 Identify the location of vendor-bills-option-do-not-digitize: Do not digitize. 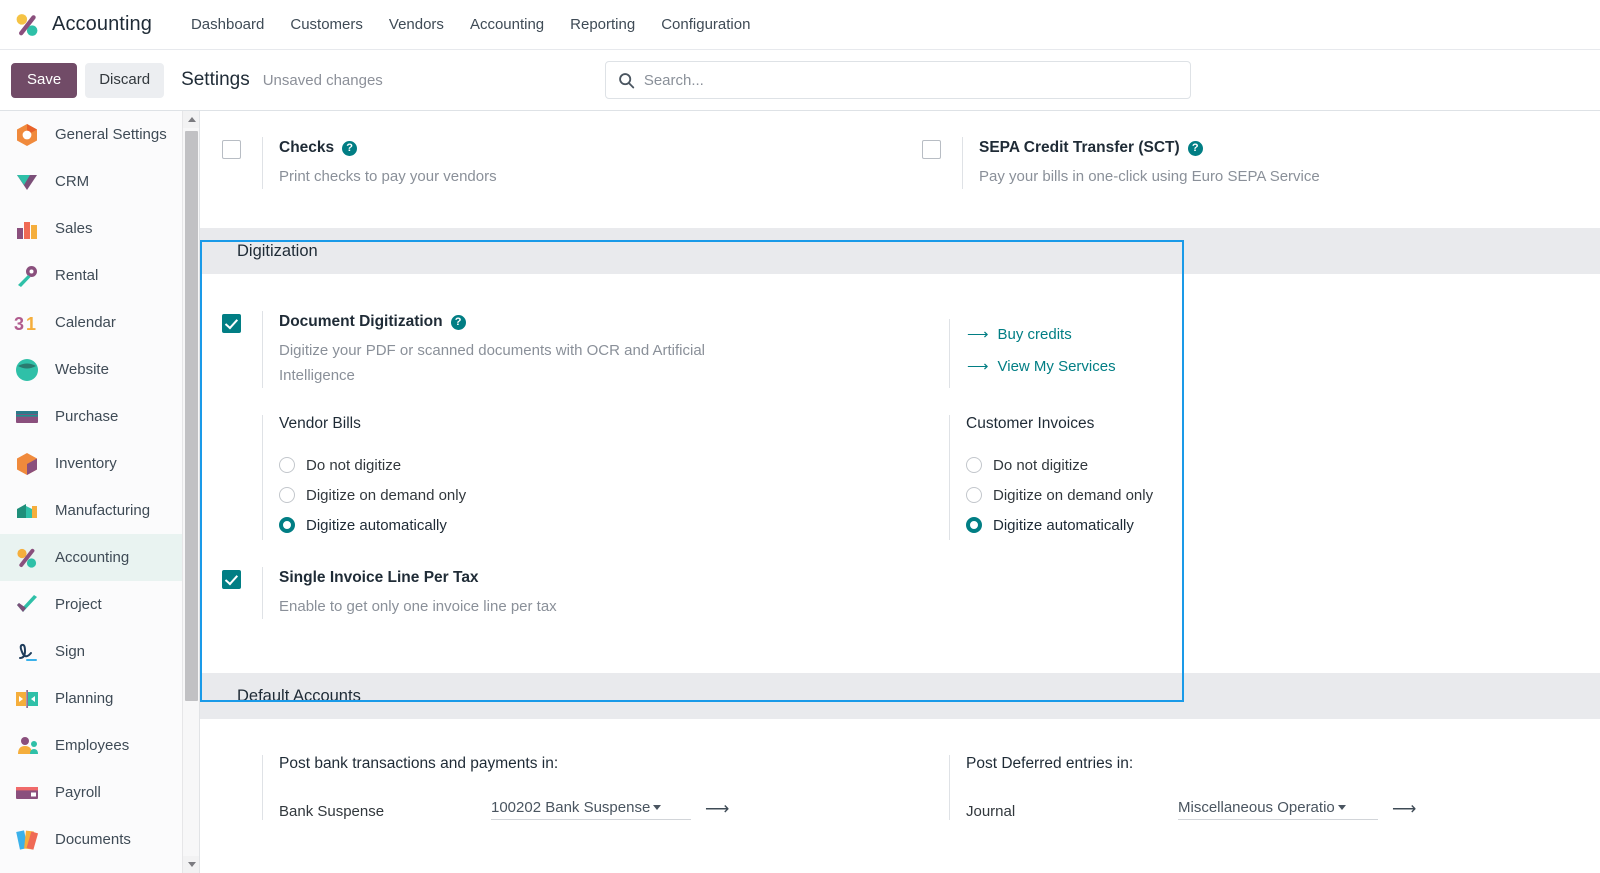
(604, 465).